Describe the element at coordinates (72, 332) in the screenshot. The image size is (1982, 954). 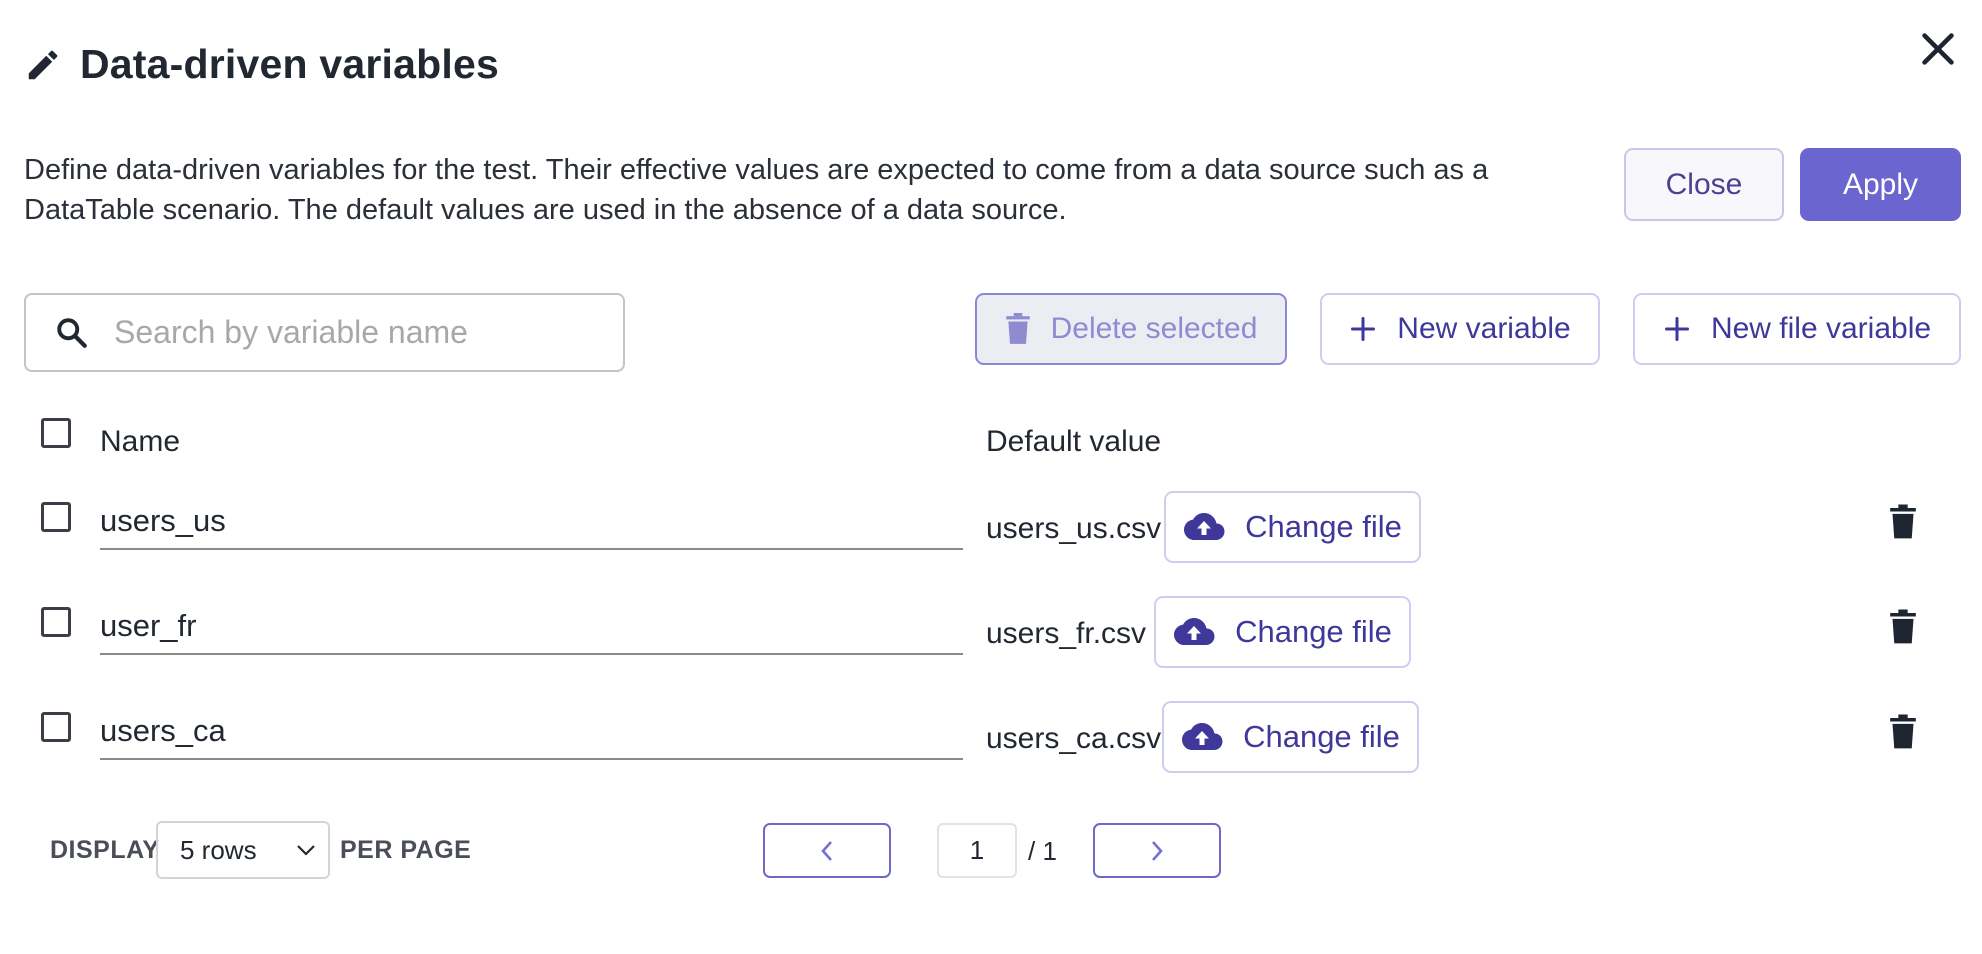
I see `search-icon` at that location.